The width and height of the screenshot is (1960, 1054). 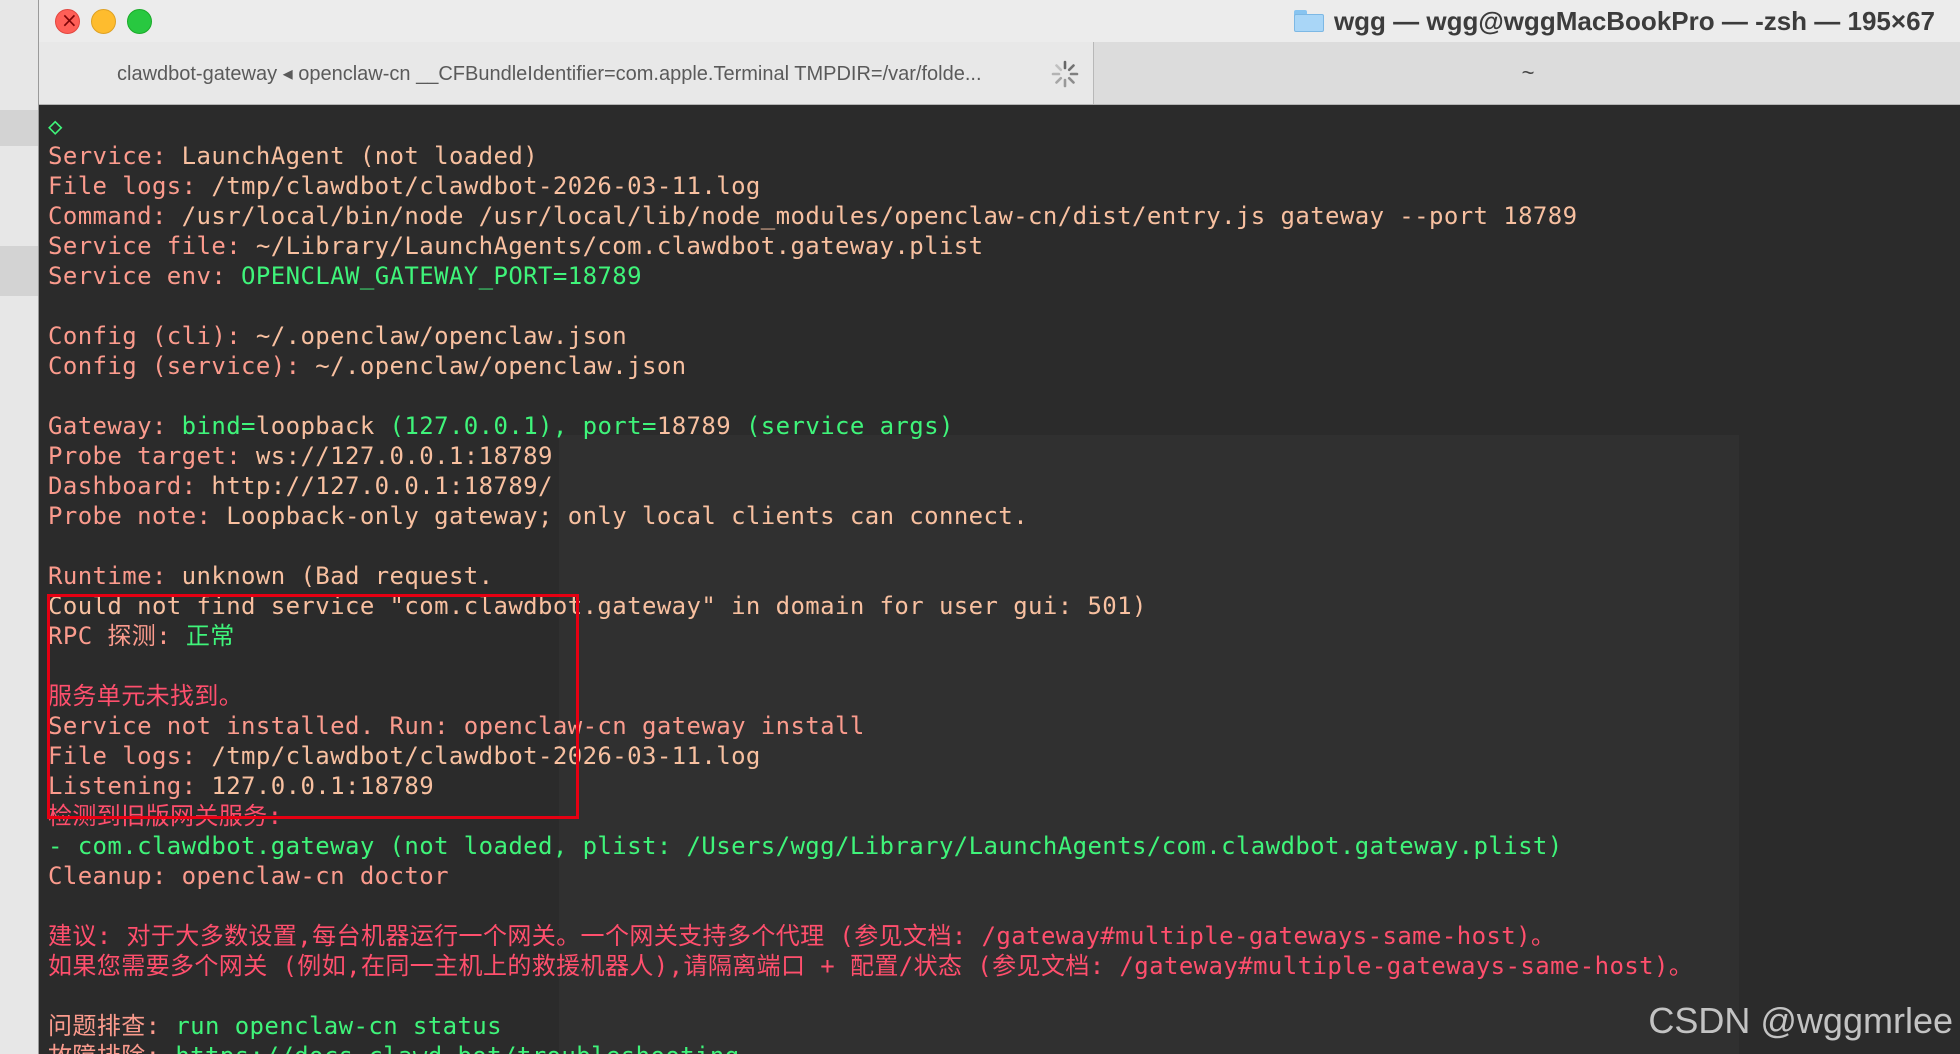 What do you see at coordinates (218, 426) in the screenshot?
I see `terminal-segment: bind=` at bounding box center [218, 426].